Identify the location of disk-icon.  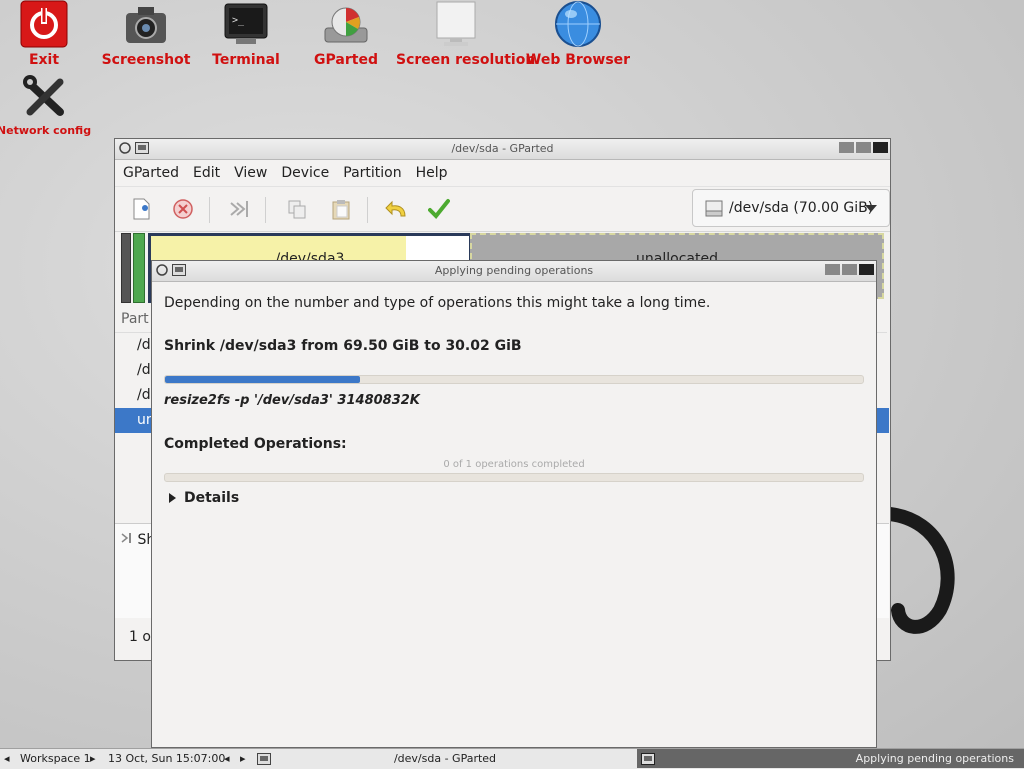
(346, 24).